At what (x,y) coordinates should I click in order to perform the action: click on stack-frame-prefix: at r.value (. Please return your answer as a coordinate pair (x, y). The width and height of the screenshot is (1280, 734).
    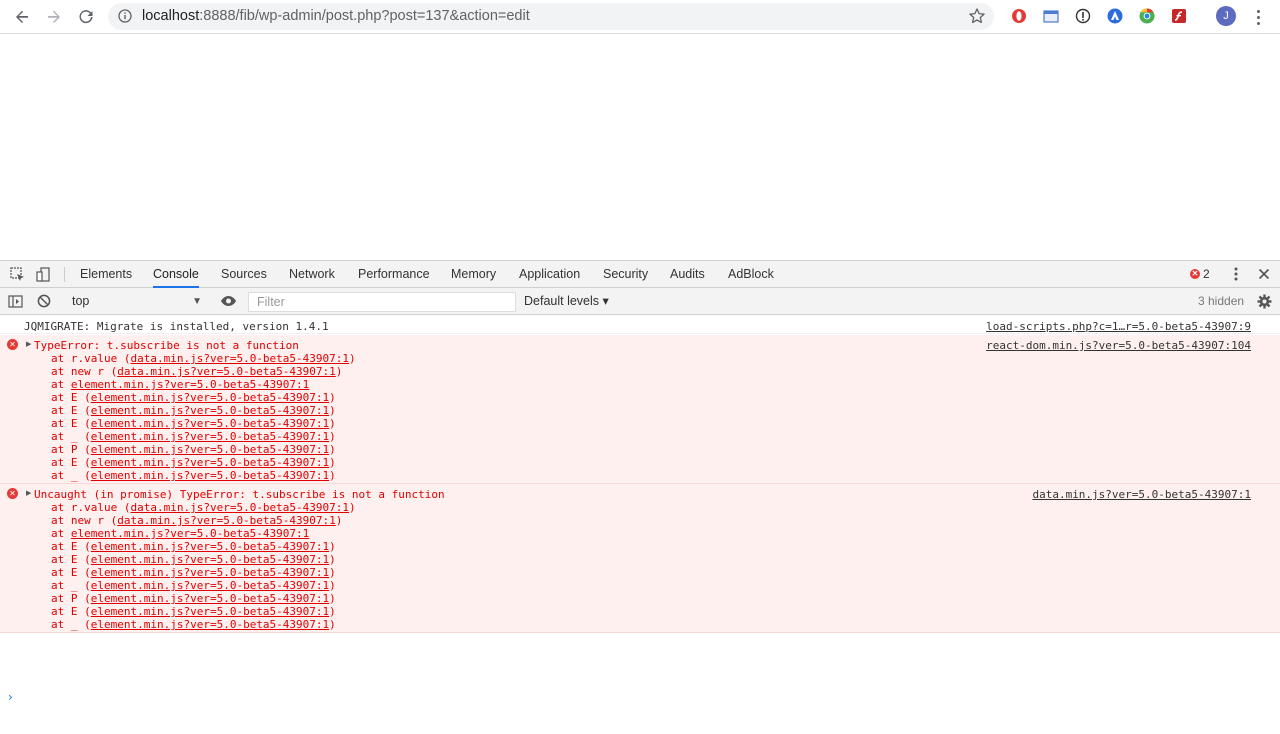
    Looking at the image, I should click on (91, 507).